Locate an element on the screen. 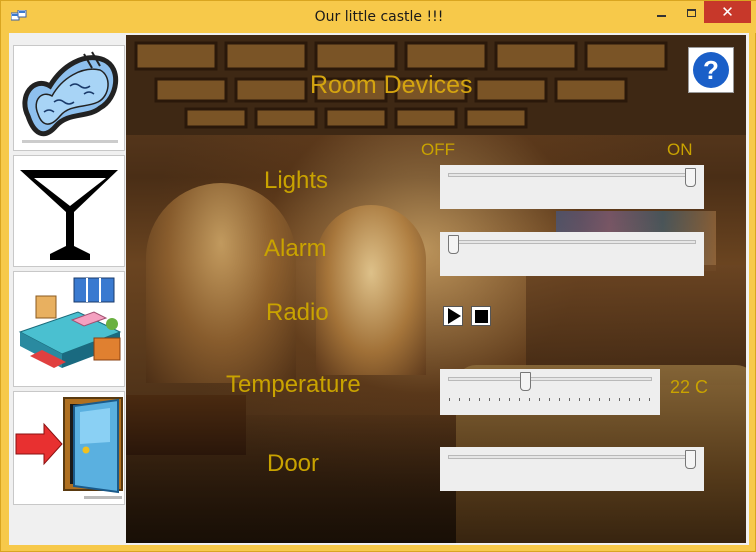  off-label: OFF is located at coordinates (438, 149).